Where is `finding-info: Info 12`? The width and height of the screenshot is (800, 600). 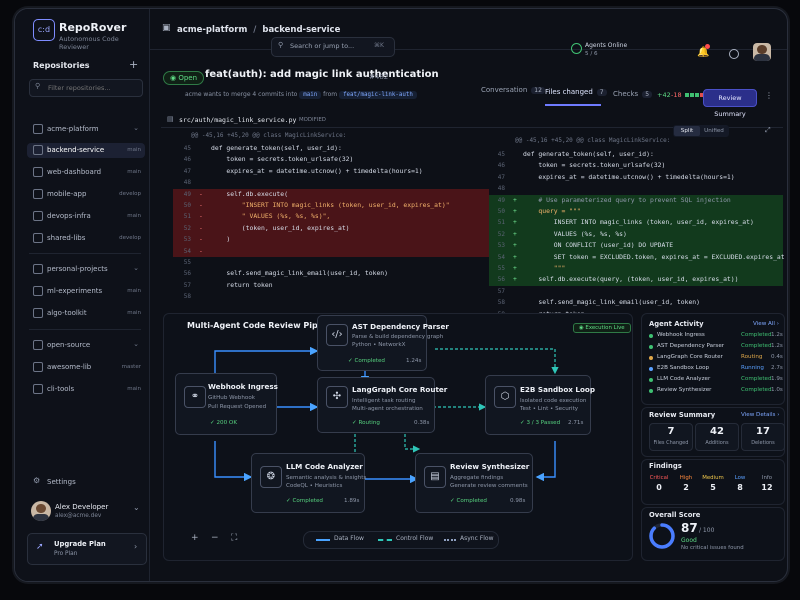
finding-info: Info 12 is located at coordinates (767, 485).